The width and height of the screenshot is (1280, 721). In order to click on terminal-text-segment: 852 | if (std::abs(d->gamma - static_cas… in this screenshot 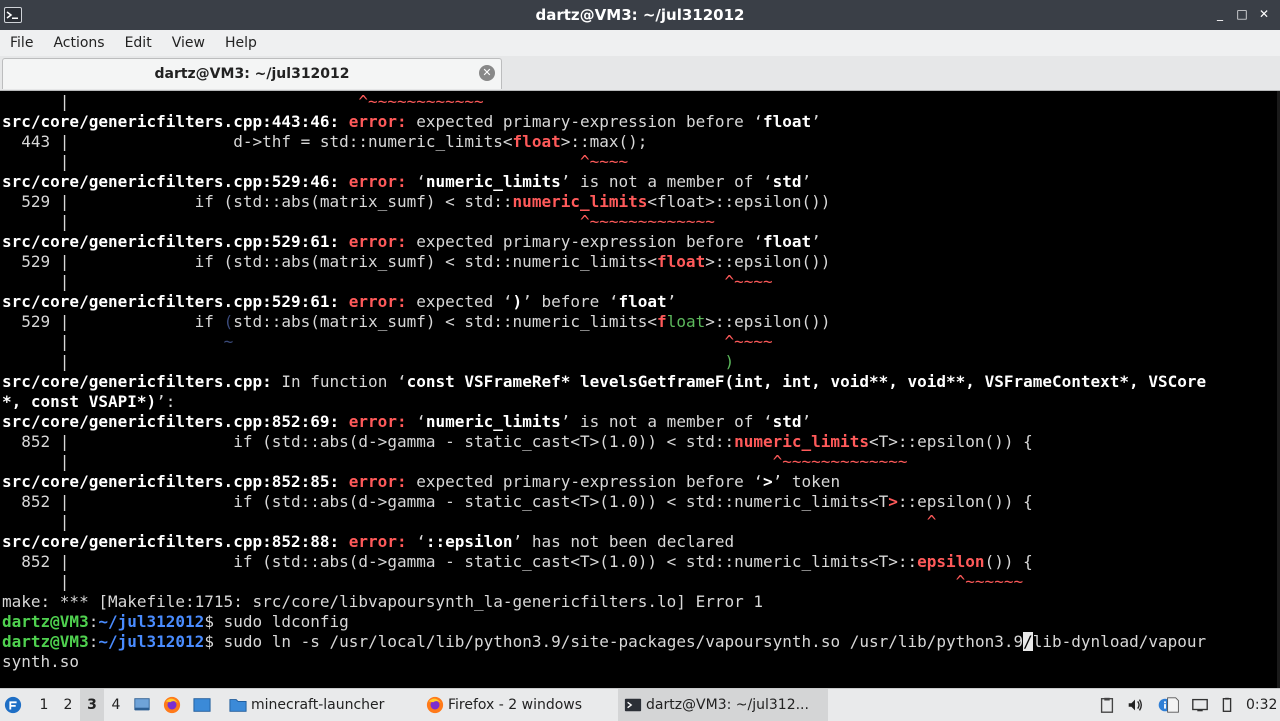, I will do `click(445, 501)`.